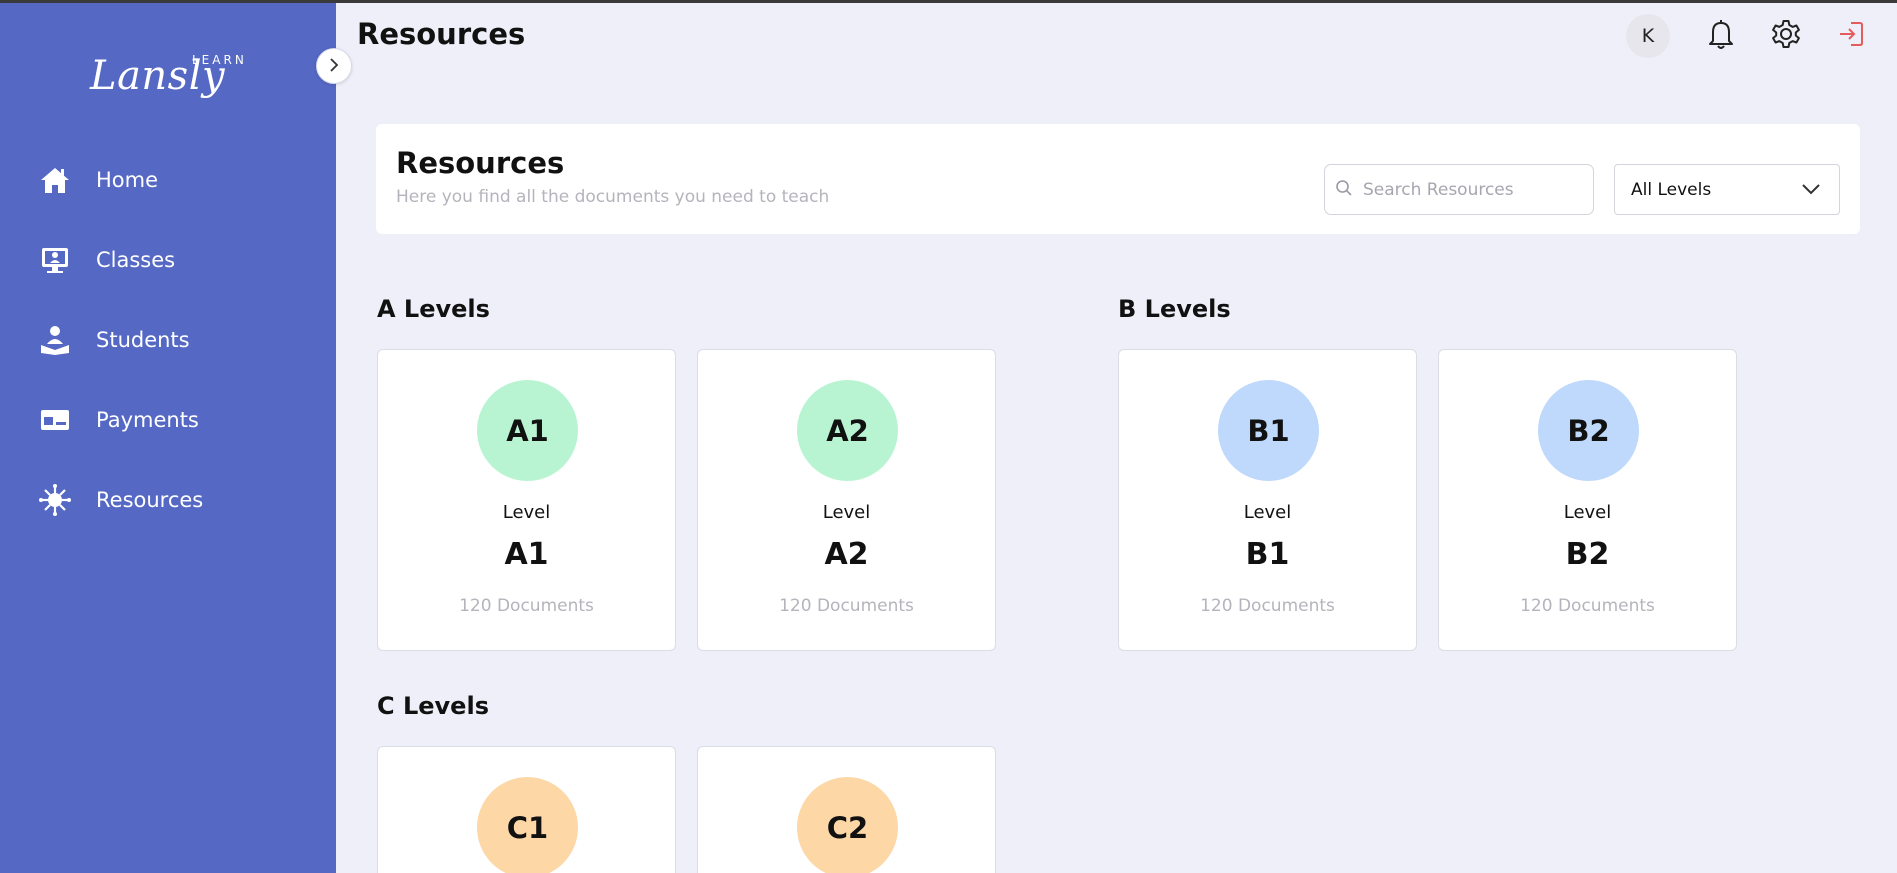 The height and width of the screenshot is (873, 1897). Describe the element at coordinates (1648, 36) in the screenshot. I see `avatar: K` at that location.